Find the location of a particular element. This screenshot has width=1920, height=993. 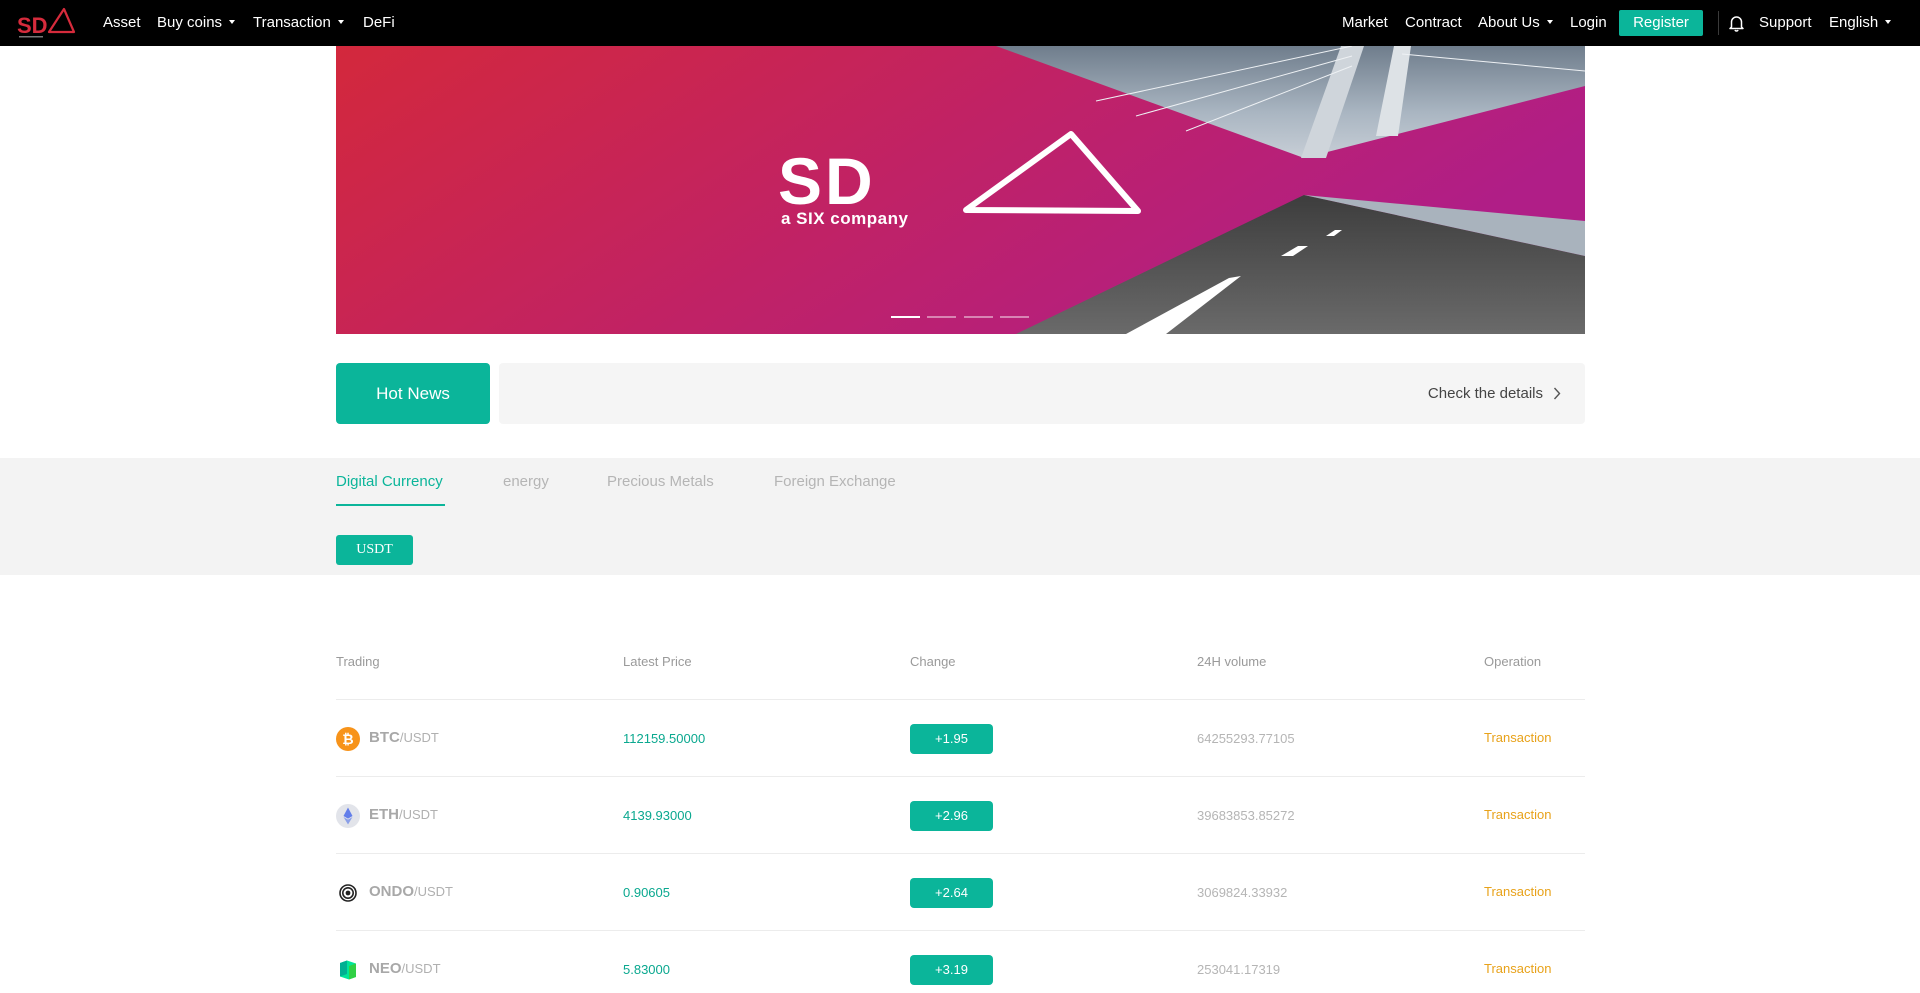

pair-base: ETH is located at coordinates (384, 814).